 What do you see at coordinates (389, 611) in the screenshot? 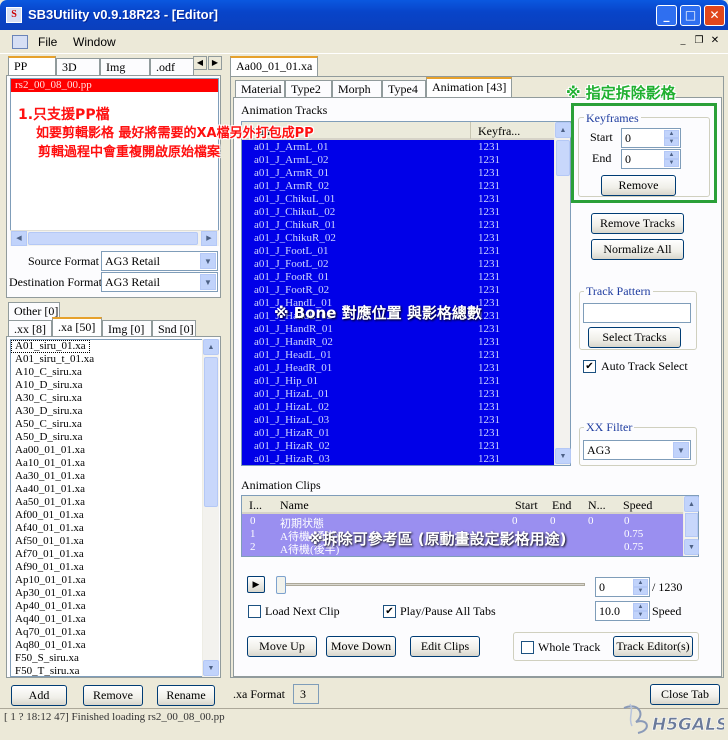
I see `play-pause-all-checkbox: ✔` at bounding box center [389, 611].